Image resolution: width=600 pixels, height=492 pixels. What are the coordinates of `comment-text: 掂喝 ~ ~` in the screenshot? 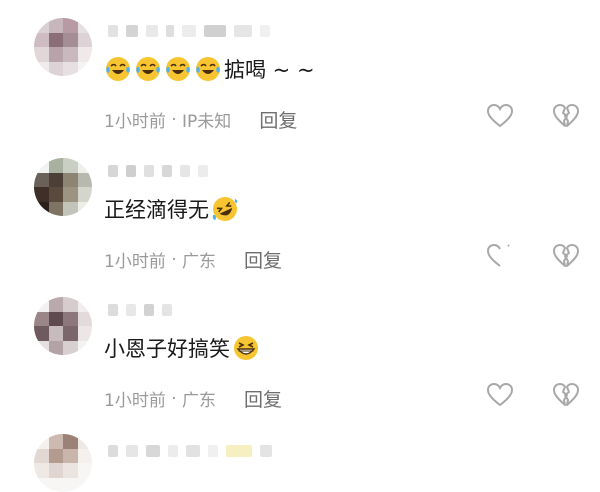 It's located at (209, 69).